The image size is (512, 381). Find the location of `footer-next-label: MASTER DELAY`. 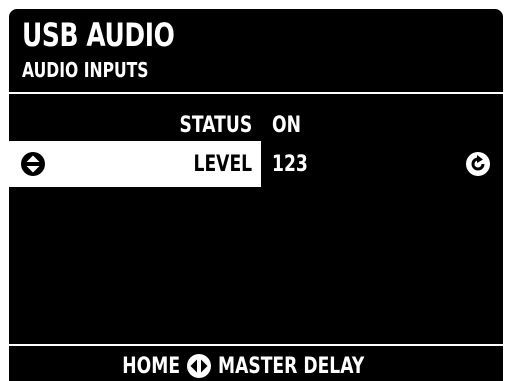

footer-next-label: MASTER DELAY is located at coordinates (291, 366).